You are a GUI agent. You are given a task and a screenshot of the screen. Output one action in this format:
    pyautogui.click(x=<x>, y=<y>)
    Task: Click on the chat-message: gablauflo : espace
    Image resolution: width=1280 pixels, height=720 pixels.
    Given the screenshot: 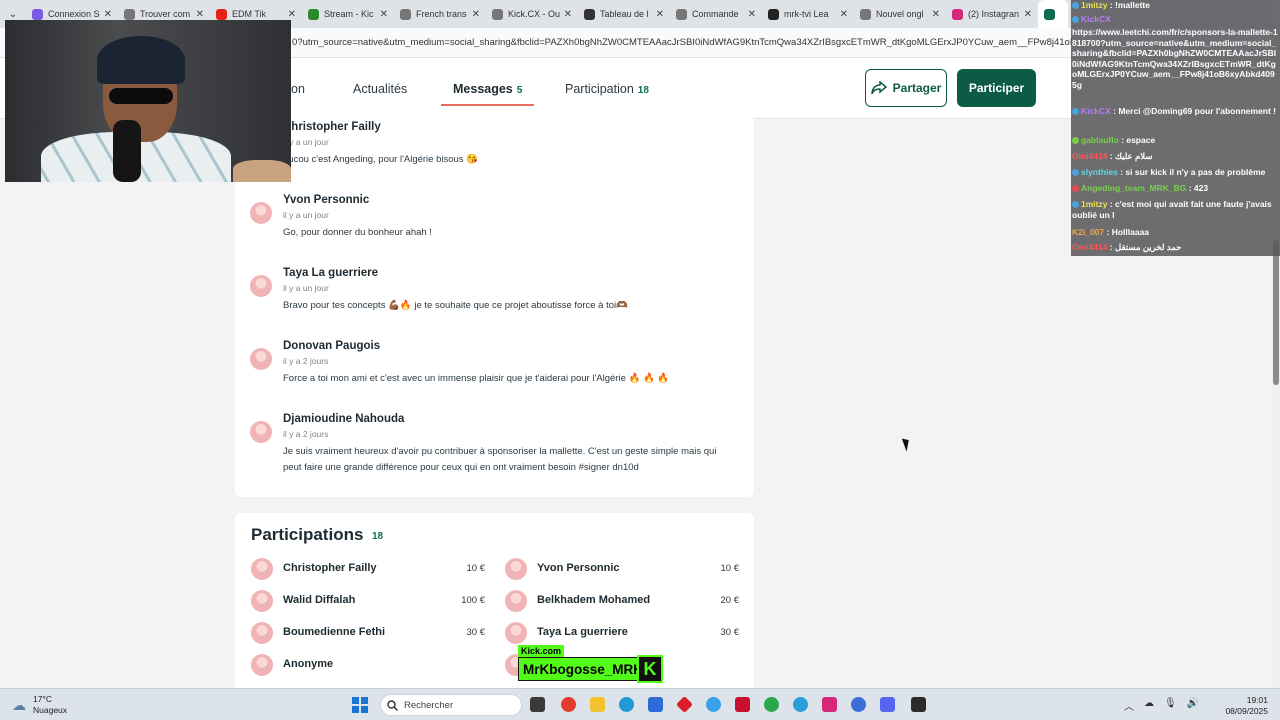 What is the action you would take?
    pyautogui.click(x=1175, y=140)
    